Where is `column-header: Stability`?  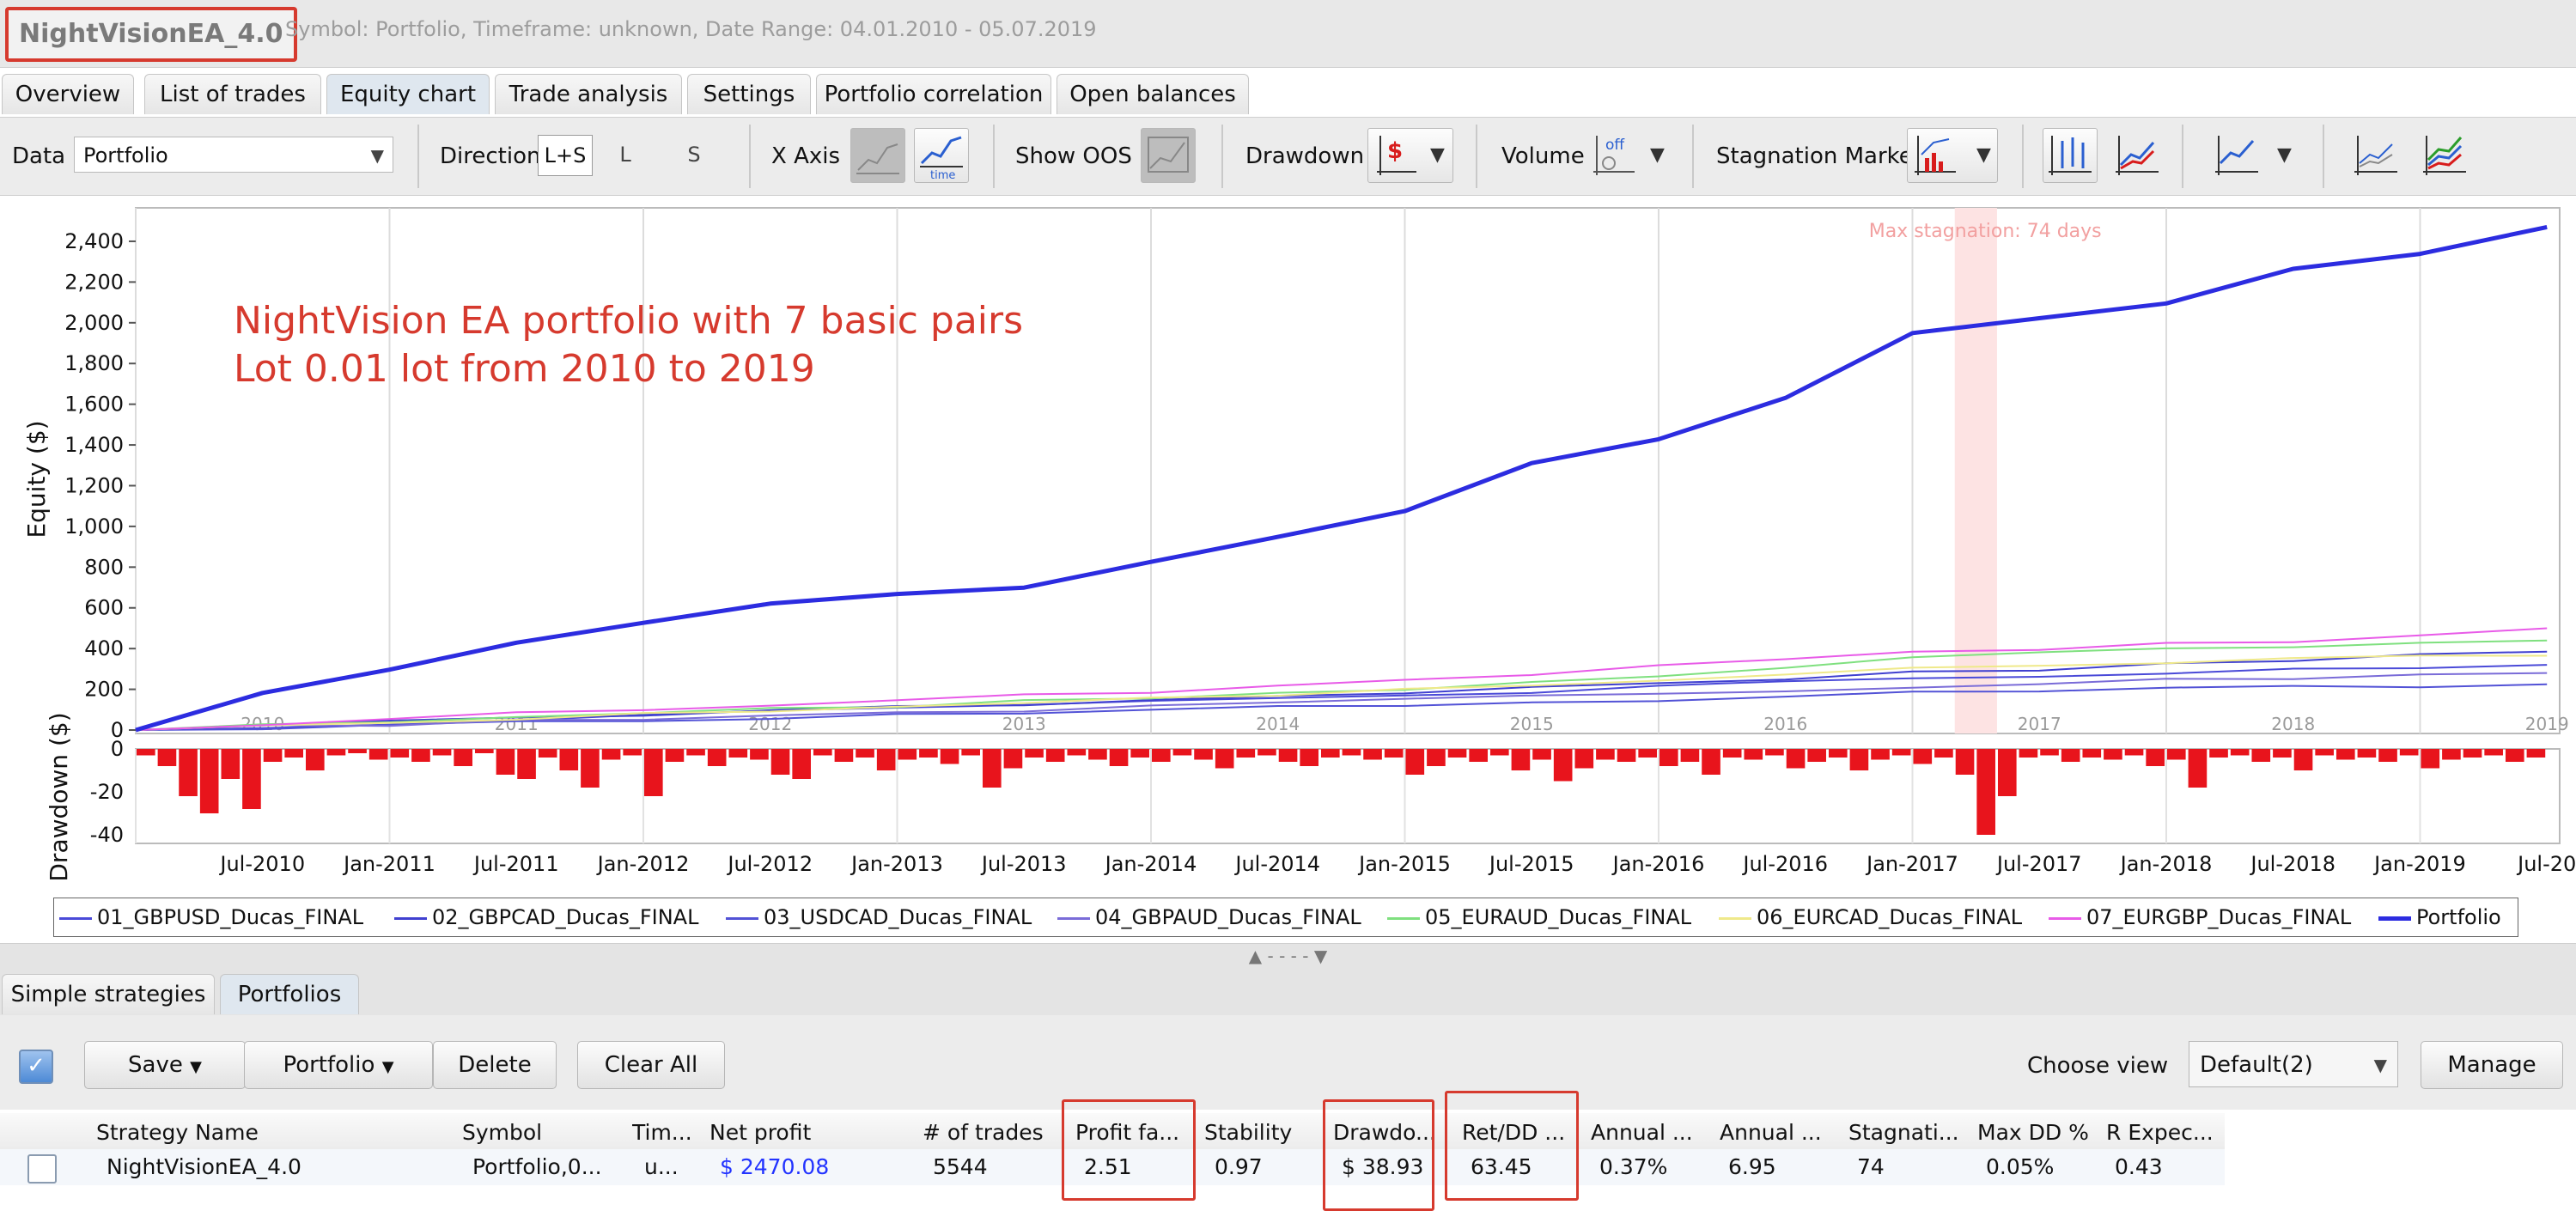
column-header: Stability is located at coordinates (1260, 1133).